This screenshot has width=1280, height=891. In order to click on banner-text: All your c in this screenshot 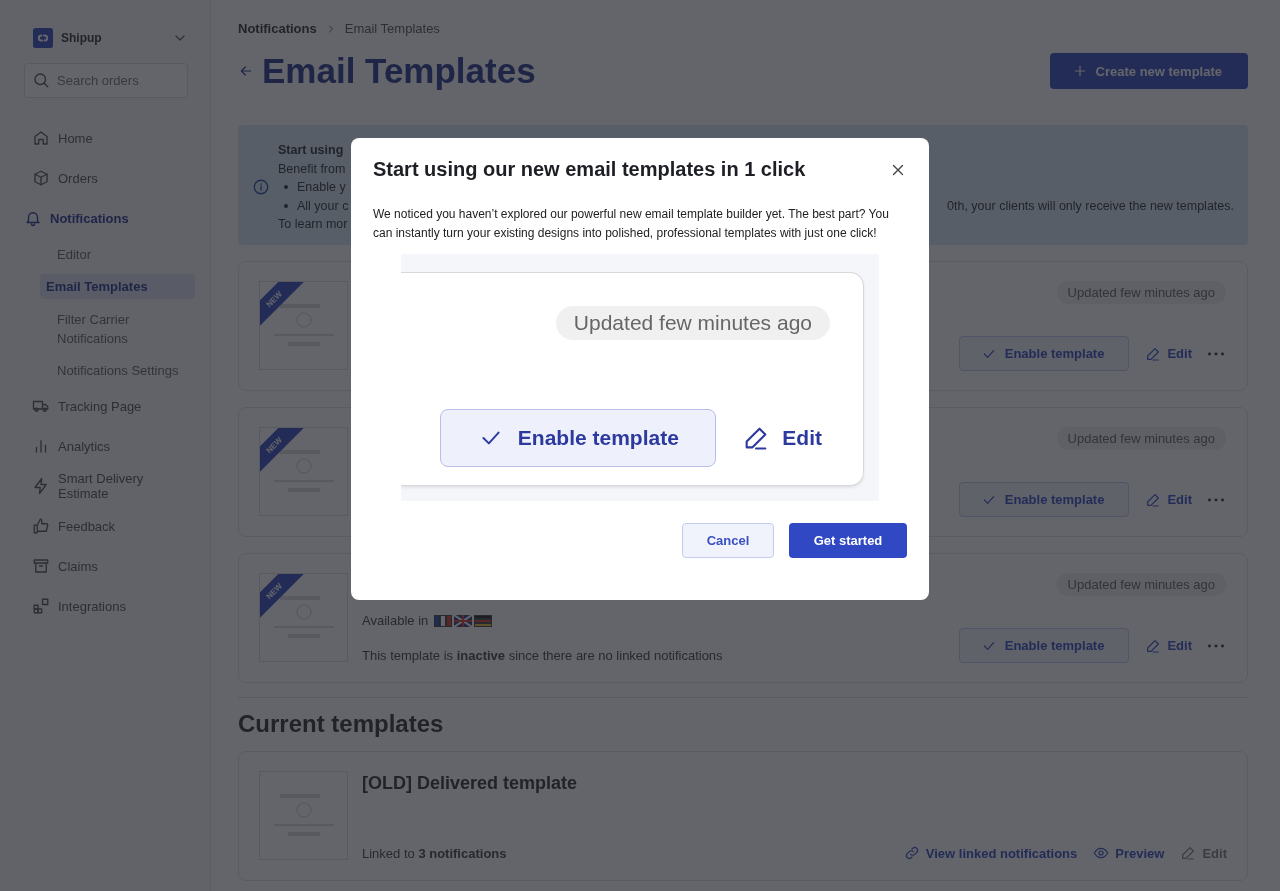, I will do `click(323, 206)`.